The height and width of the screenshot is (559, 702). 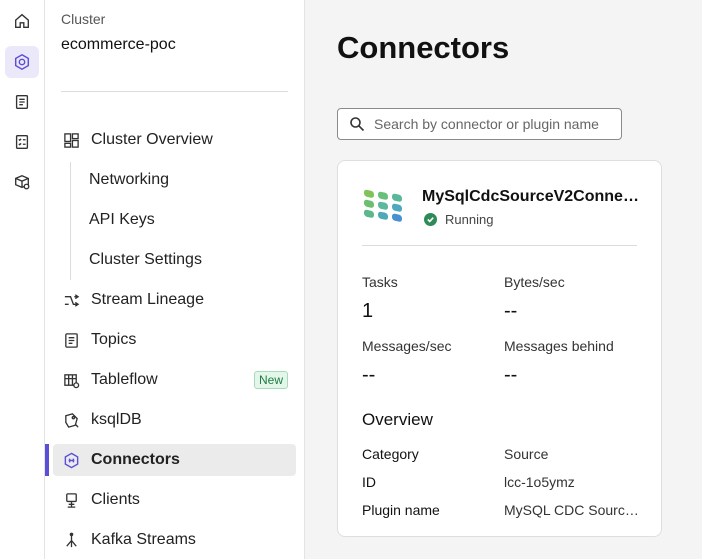 I want to click on sidebar-item-api-keys: API Keys, so click(x=174, y=220).